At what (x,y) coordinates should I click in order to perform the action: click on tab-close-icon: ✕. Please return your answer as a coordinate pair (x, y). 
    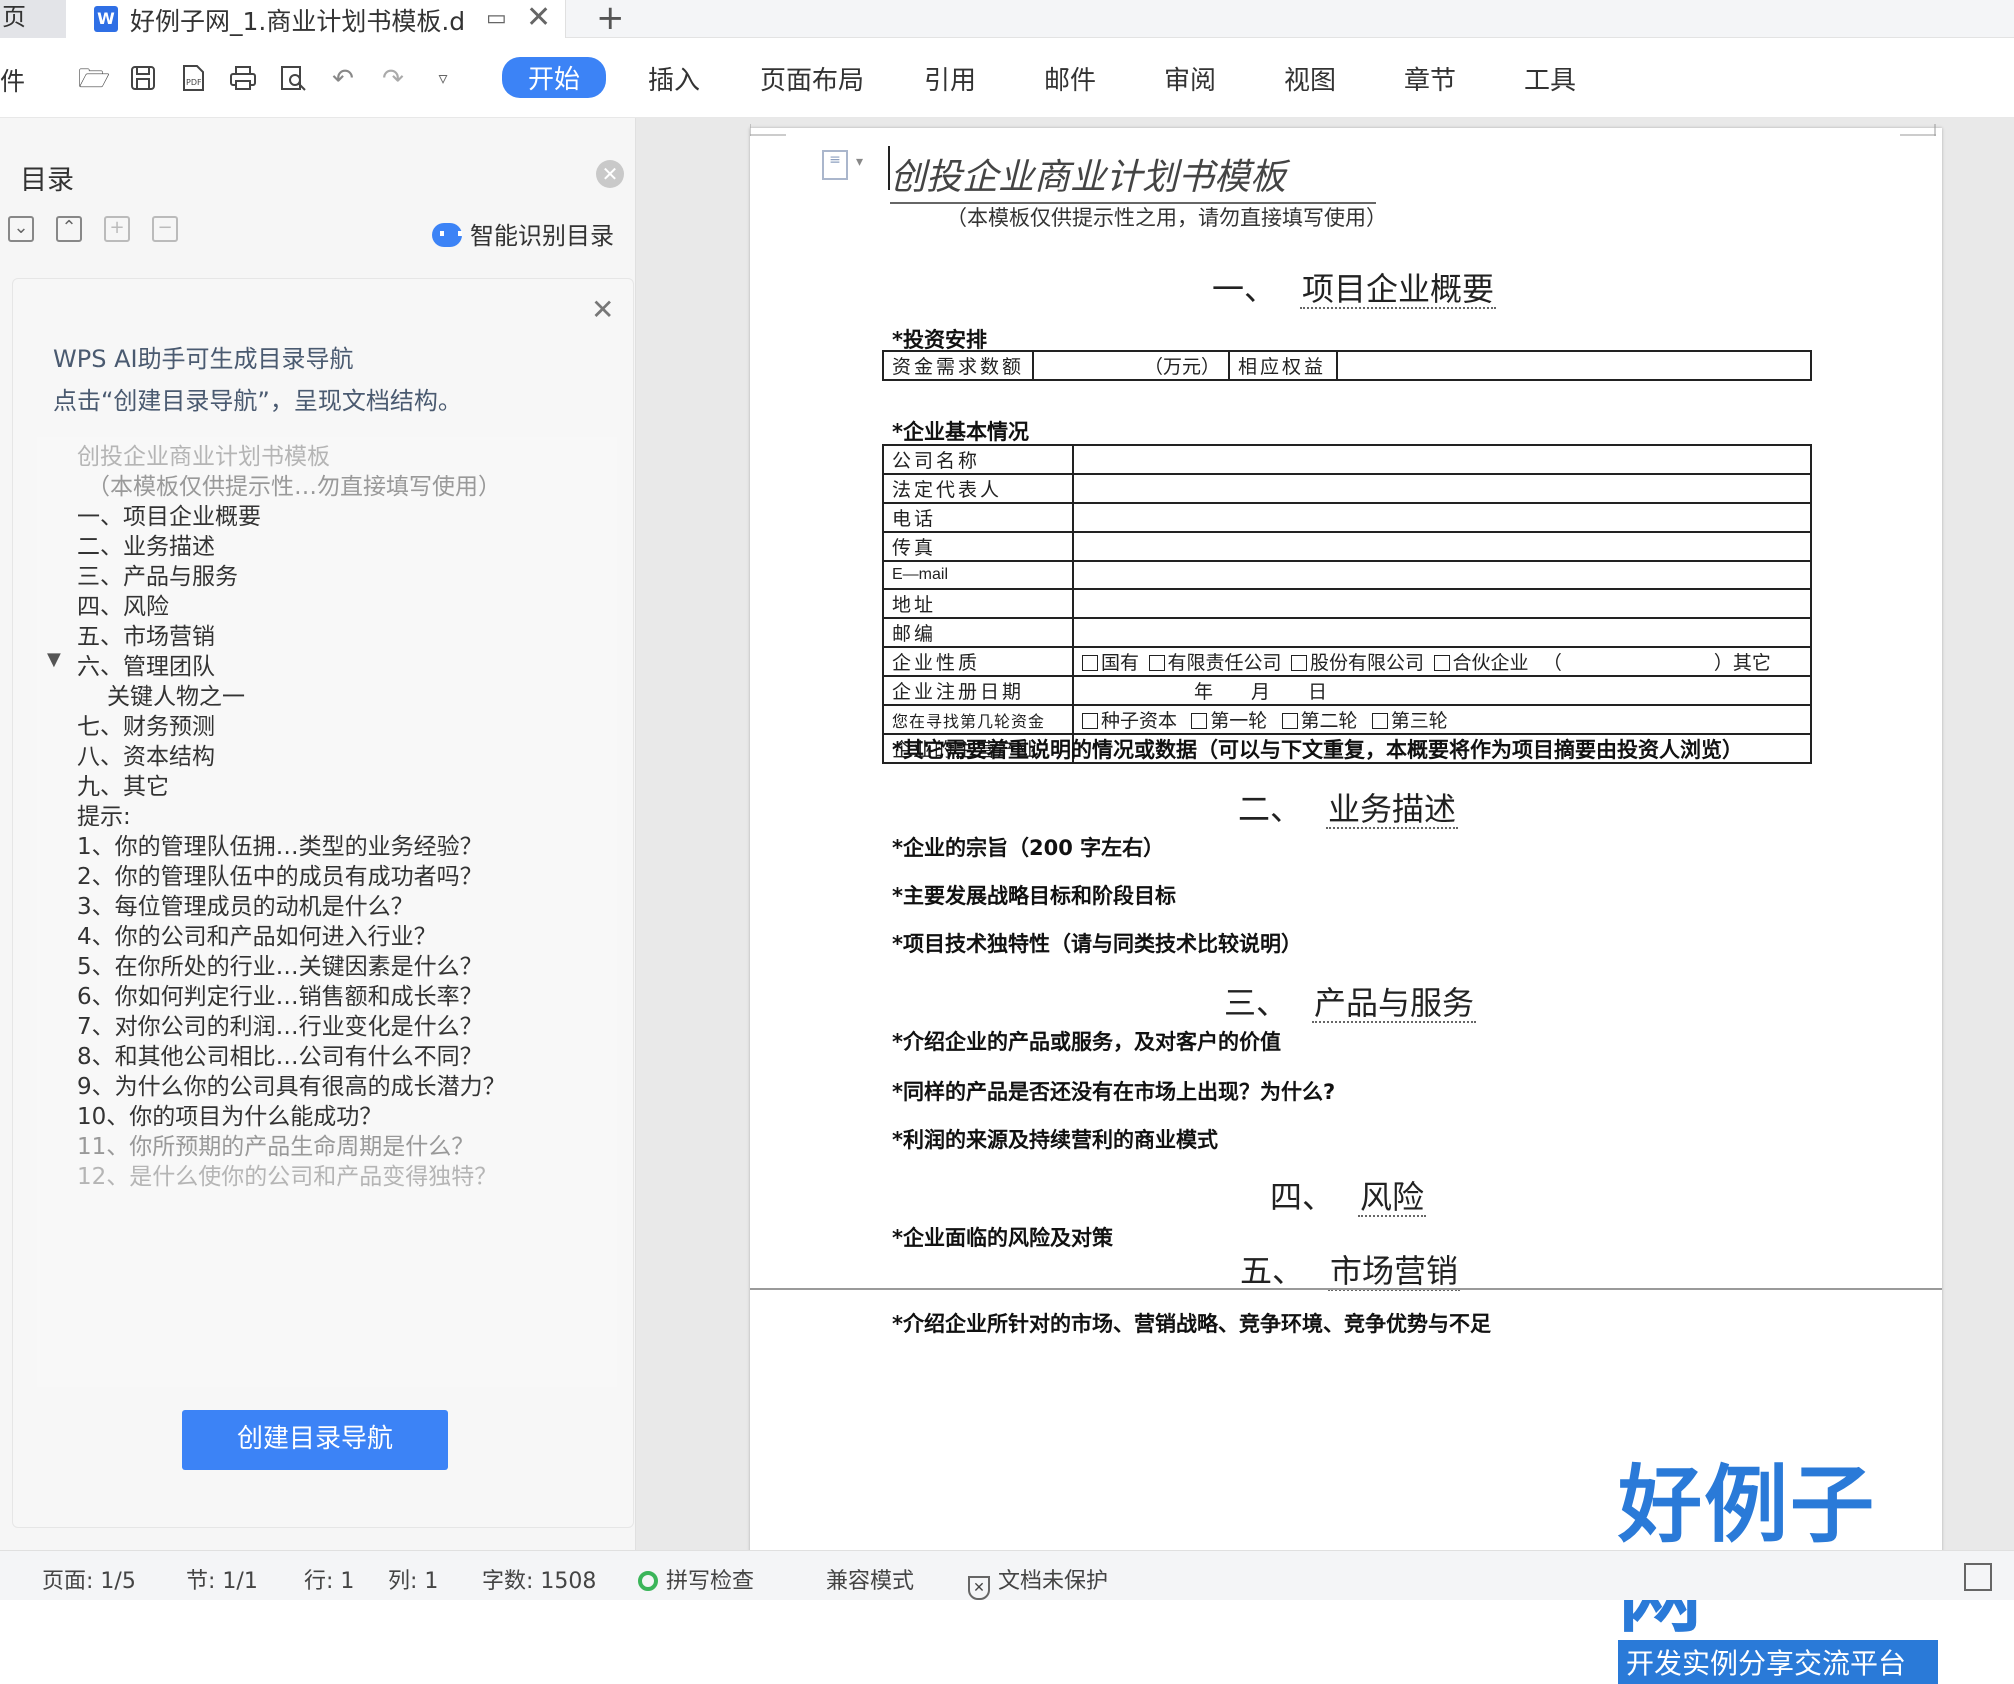
    Looking at the image, I should click on (538, 17).